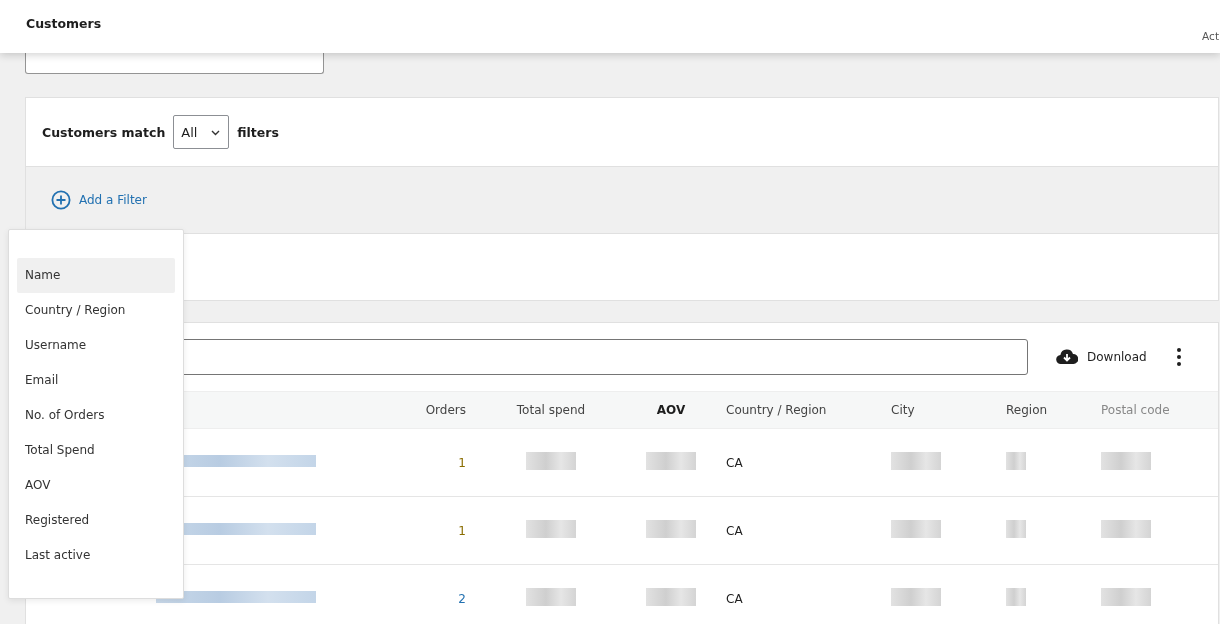 The width and height of the screenshot is (1220, 624). Describe the element at coordinates (174, 63) in the screenshot. I see `advanced-filters-select` at that location.